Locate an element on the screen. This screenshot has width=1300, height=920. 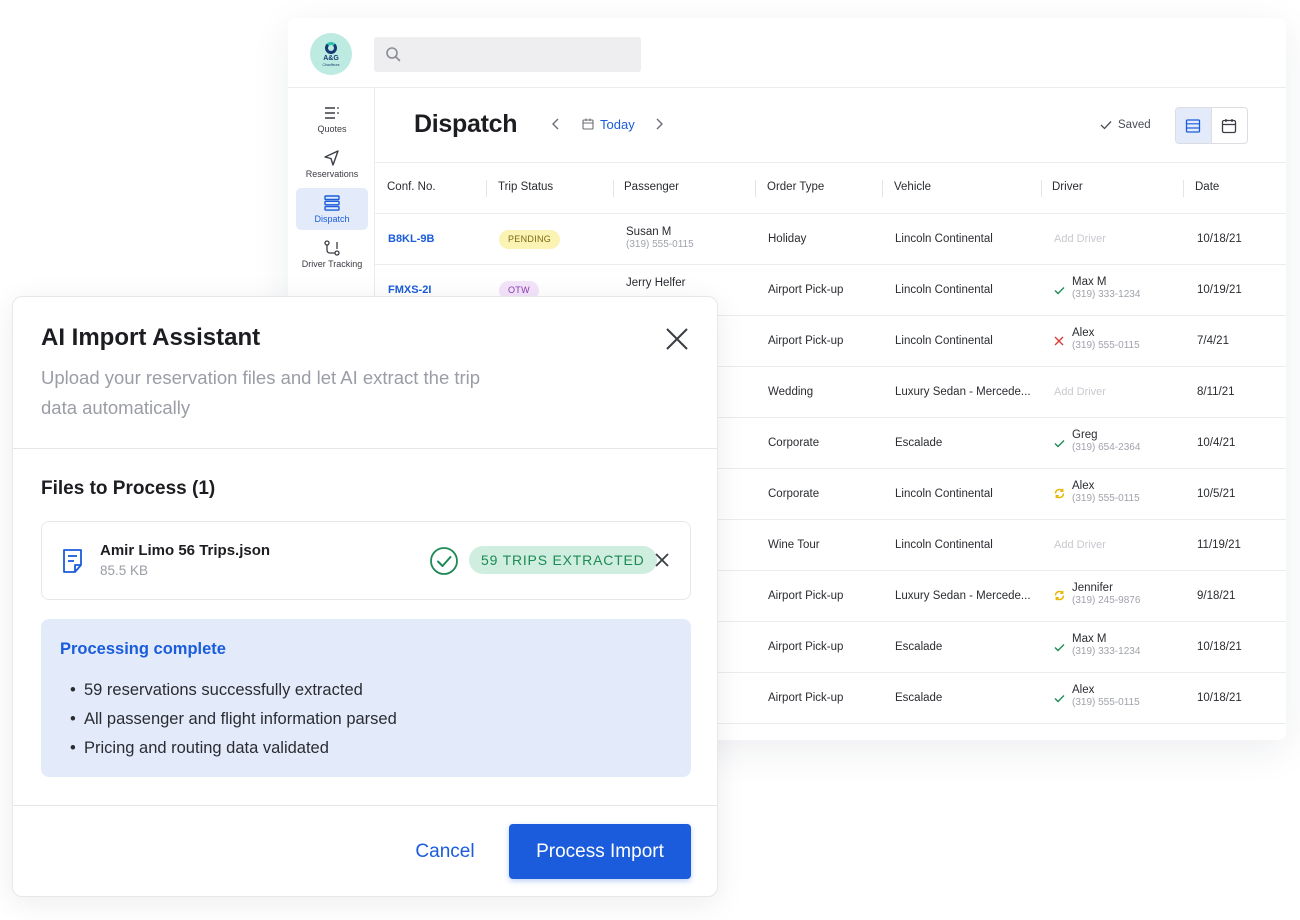
sidebar-item-reservations: Reservations is located at coordinates (332, 164).